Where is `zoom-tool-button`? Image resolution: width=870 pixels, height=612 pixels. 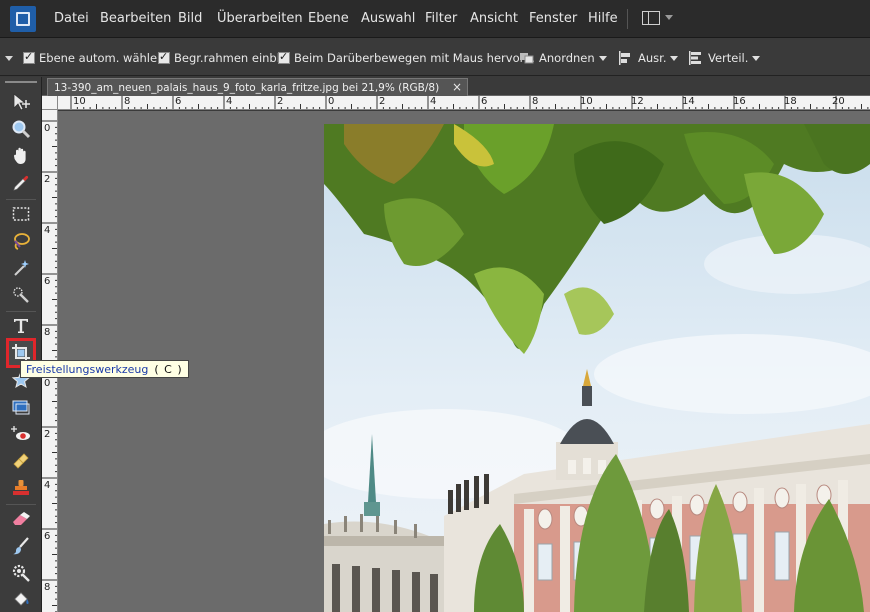
zoom-tool-button is located at coordinates (21, 129).